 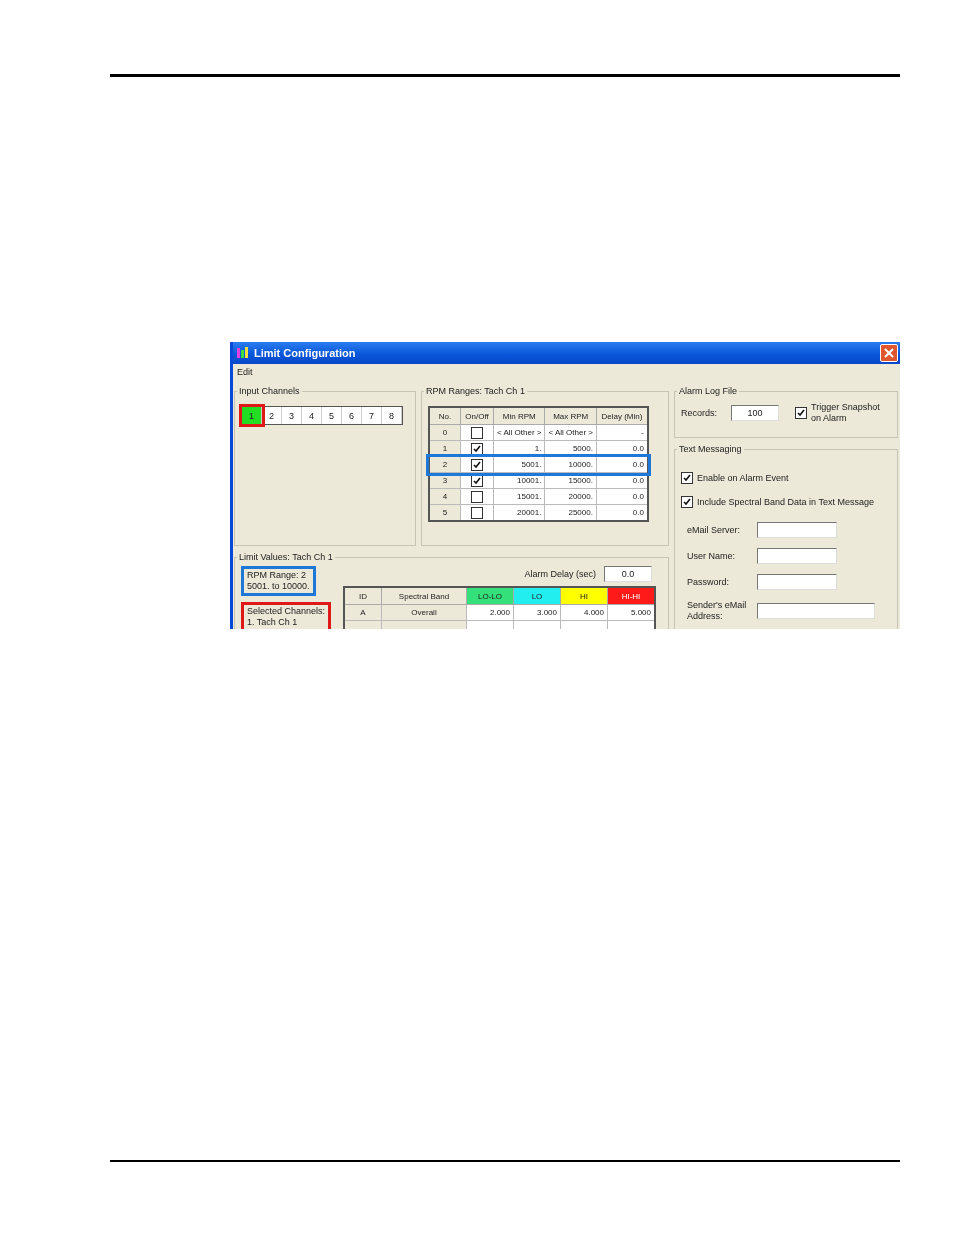 What do you see at coordinates (538, 512) in the screenshot?
I see `table-row: 5 20001. 25000. 0.0` at bounding box center [538, 512].